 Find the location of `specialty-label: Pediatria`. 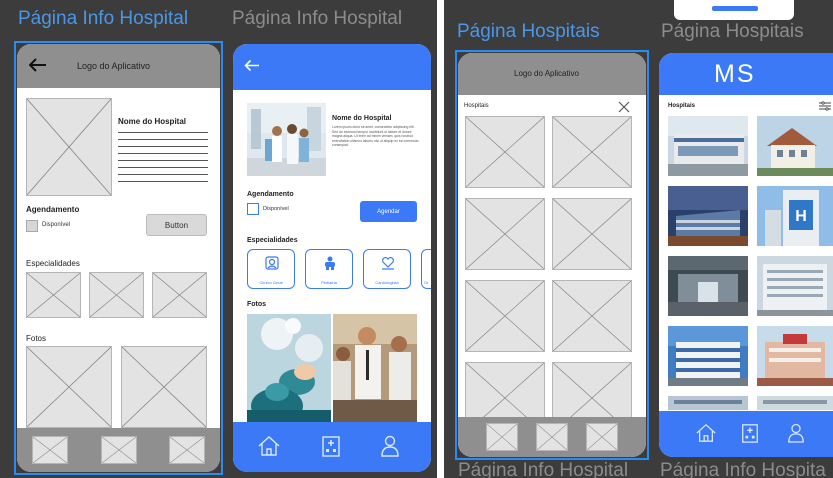

specialty-label: Pediatria is located at coordinates (329, 282).